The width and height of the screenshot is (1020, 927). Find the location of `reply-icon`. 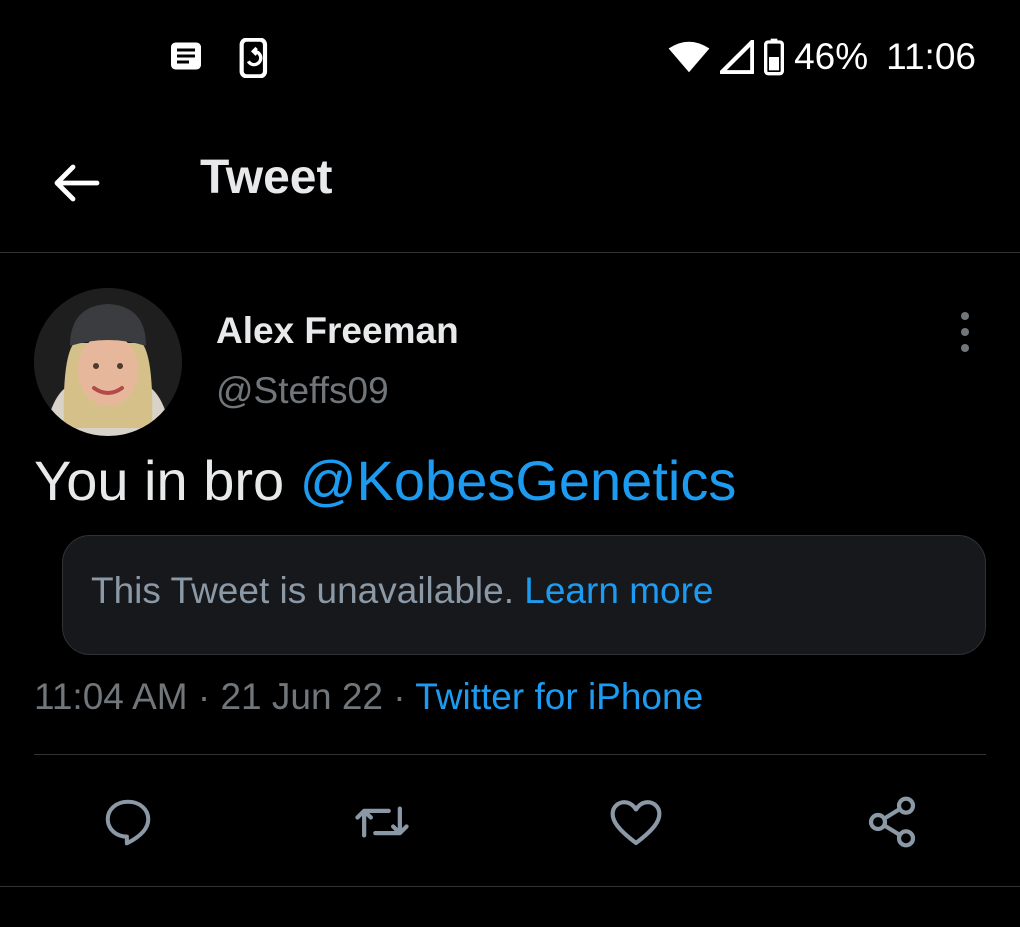

reply-icon is located at coordinates (128, 824).